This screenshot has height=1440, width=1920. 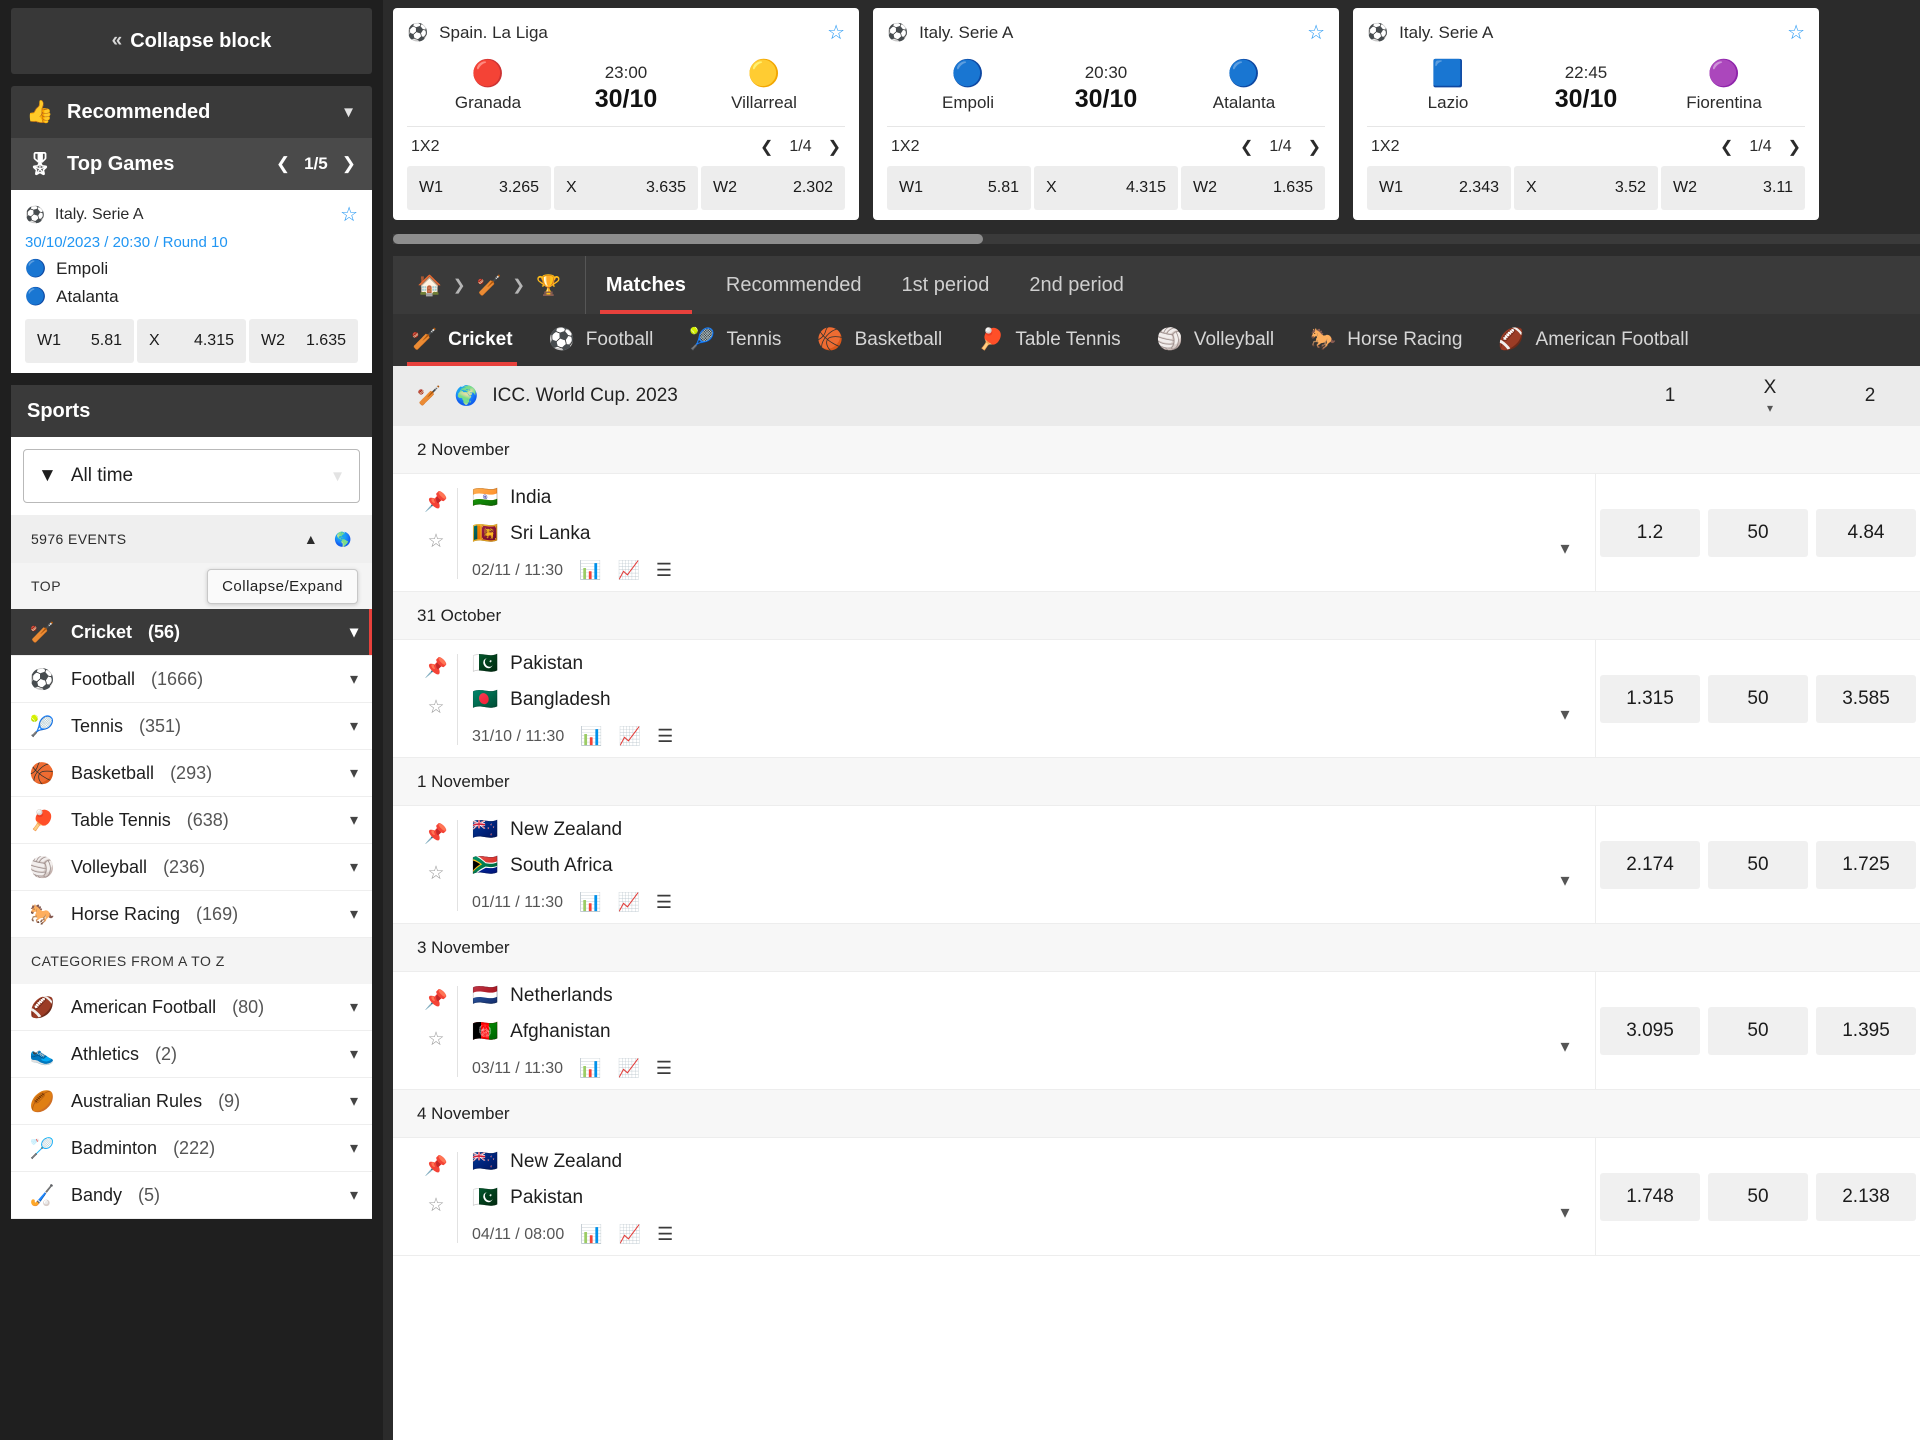 I want to click on sport-tab-football: ⚽ Football, so click(x=601, y=340).